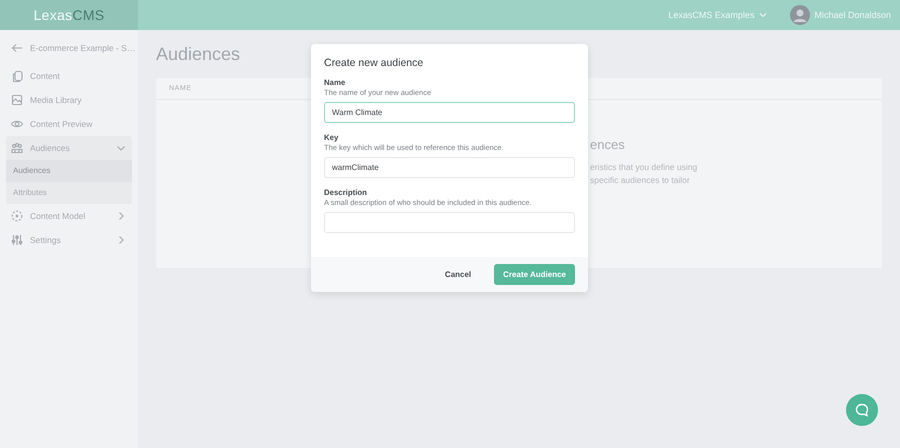 This screenshot has height=448, width=900. What do you see at coordinates (69, 15) in the screenshot?
I see `logo: LexasCMS` at bounding box center [69, 15].